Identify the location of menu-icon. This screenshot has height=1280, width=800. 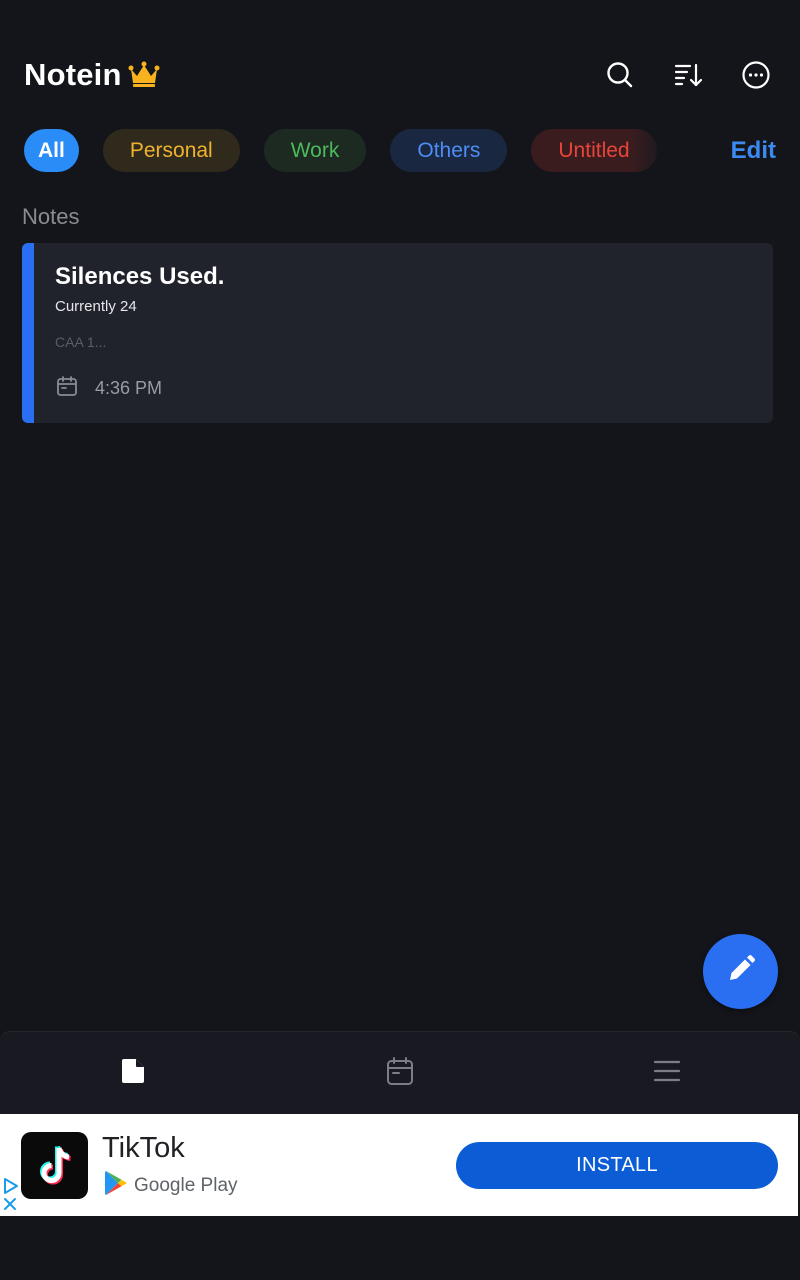
(667, 1073).